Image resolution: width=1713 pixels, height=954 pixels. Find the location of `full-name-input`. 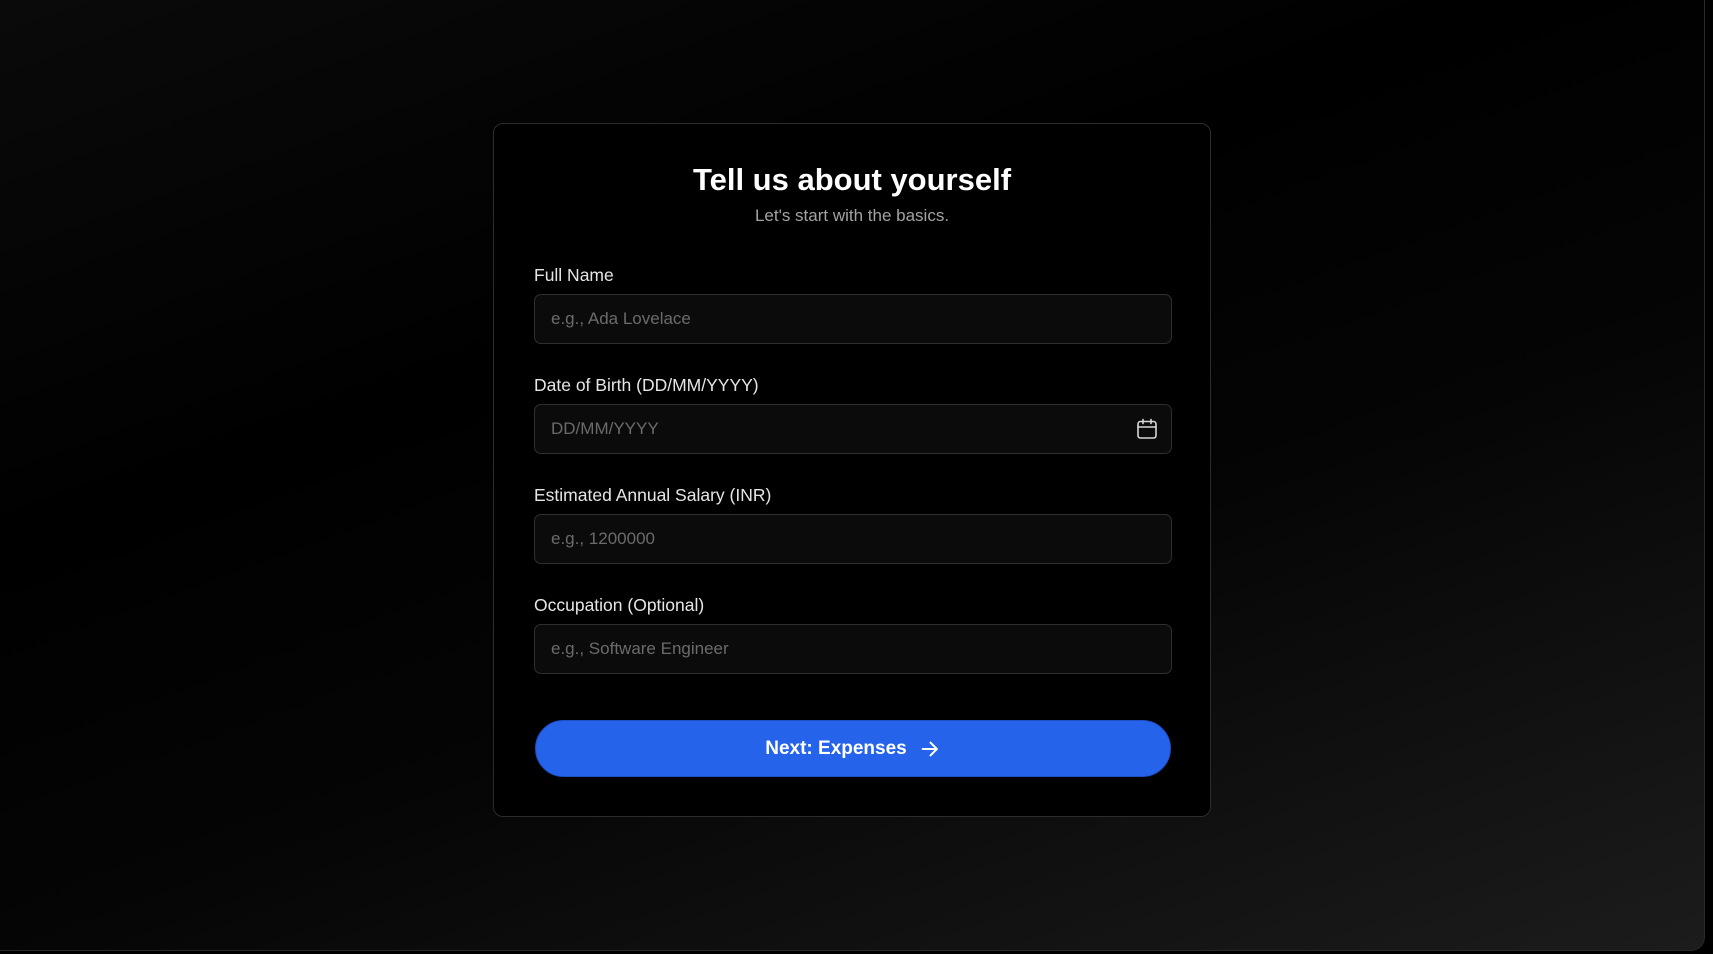

full-name-input is located at coordinates (853, 319).